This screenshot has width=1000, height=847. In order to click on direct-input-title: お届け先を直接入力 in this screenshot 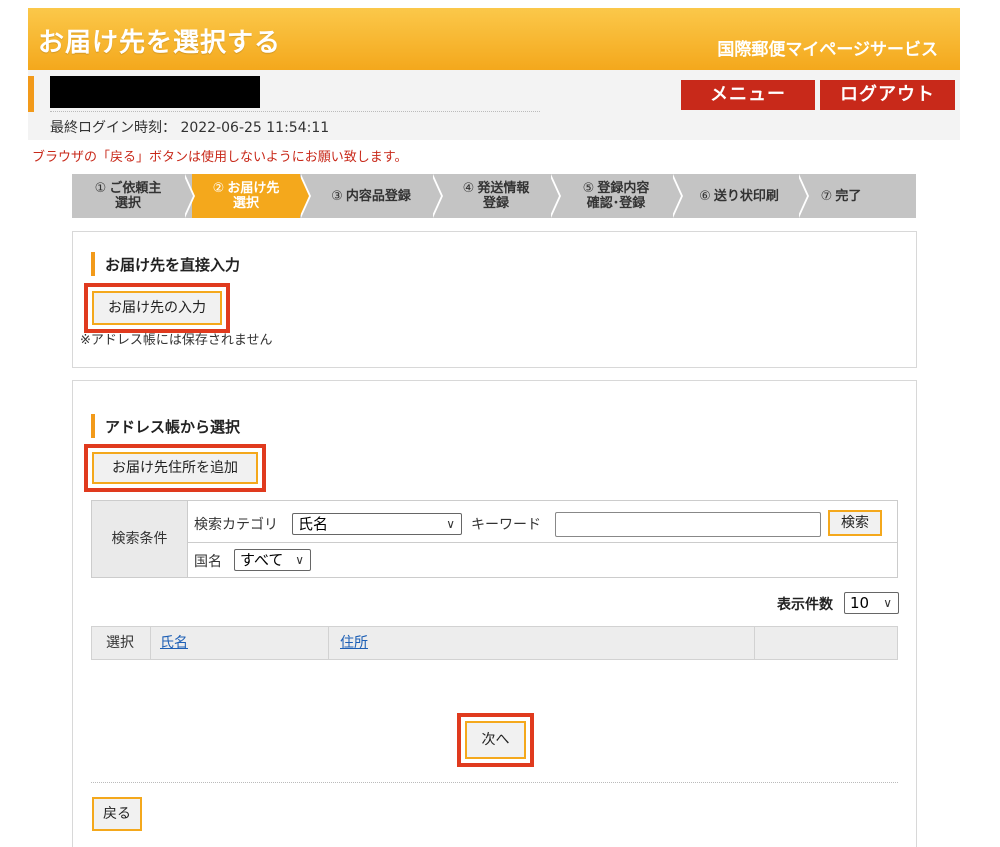, I will do `click(165, 264)`.